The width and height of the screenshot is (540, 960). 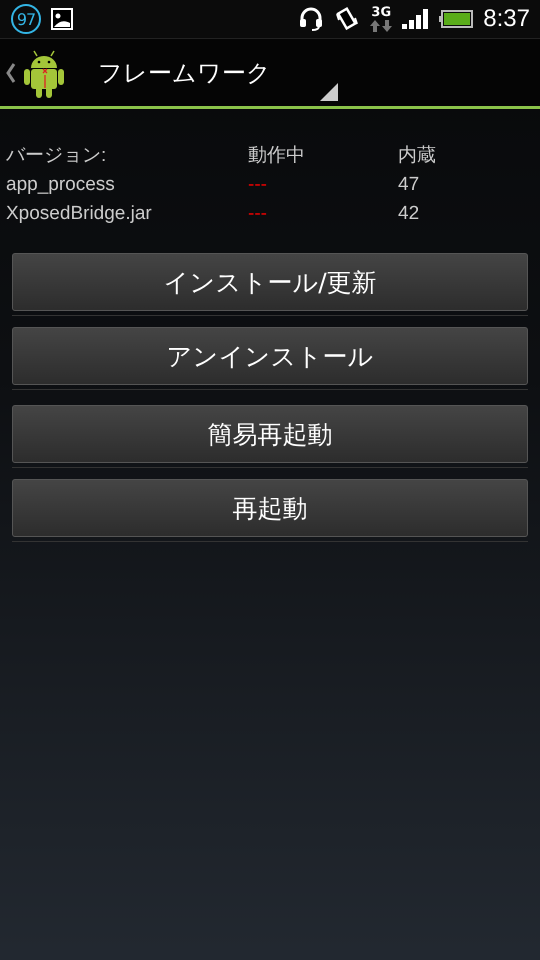 I want to click on headset-icon, so click(x=311, y=19).